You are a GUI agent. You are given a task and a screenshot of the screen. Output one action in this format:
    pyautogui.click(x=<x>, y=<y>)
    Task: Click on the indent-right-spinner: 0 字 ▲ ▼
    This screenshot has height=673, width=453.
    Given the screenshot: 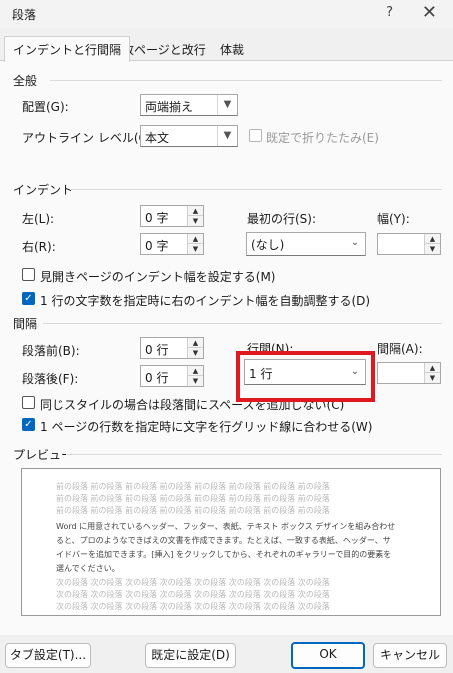 What is the action you would take?
    pyautogui.click(x=172, y=244)
    